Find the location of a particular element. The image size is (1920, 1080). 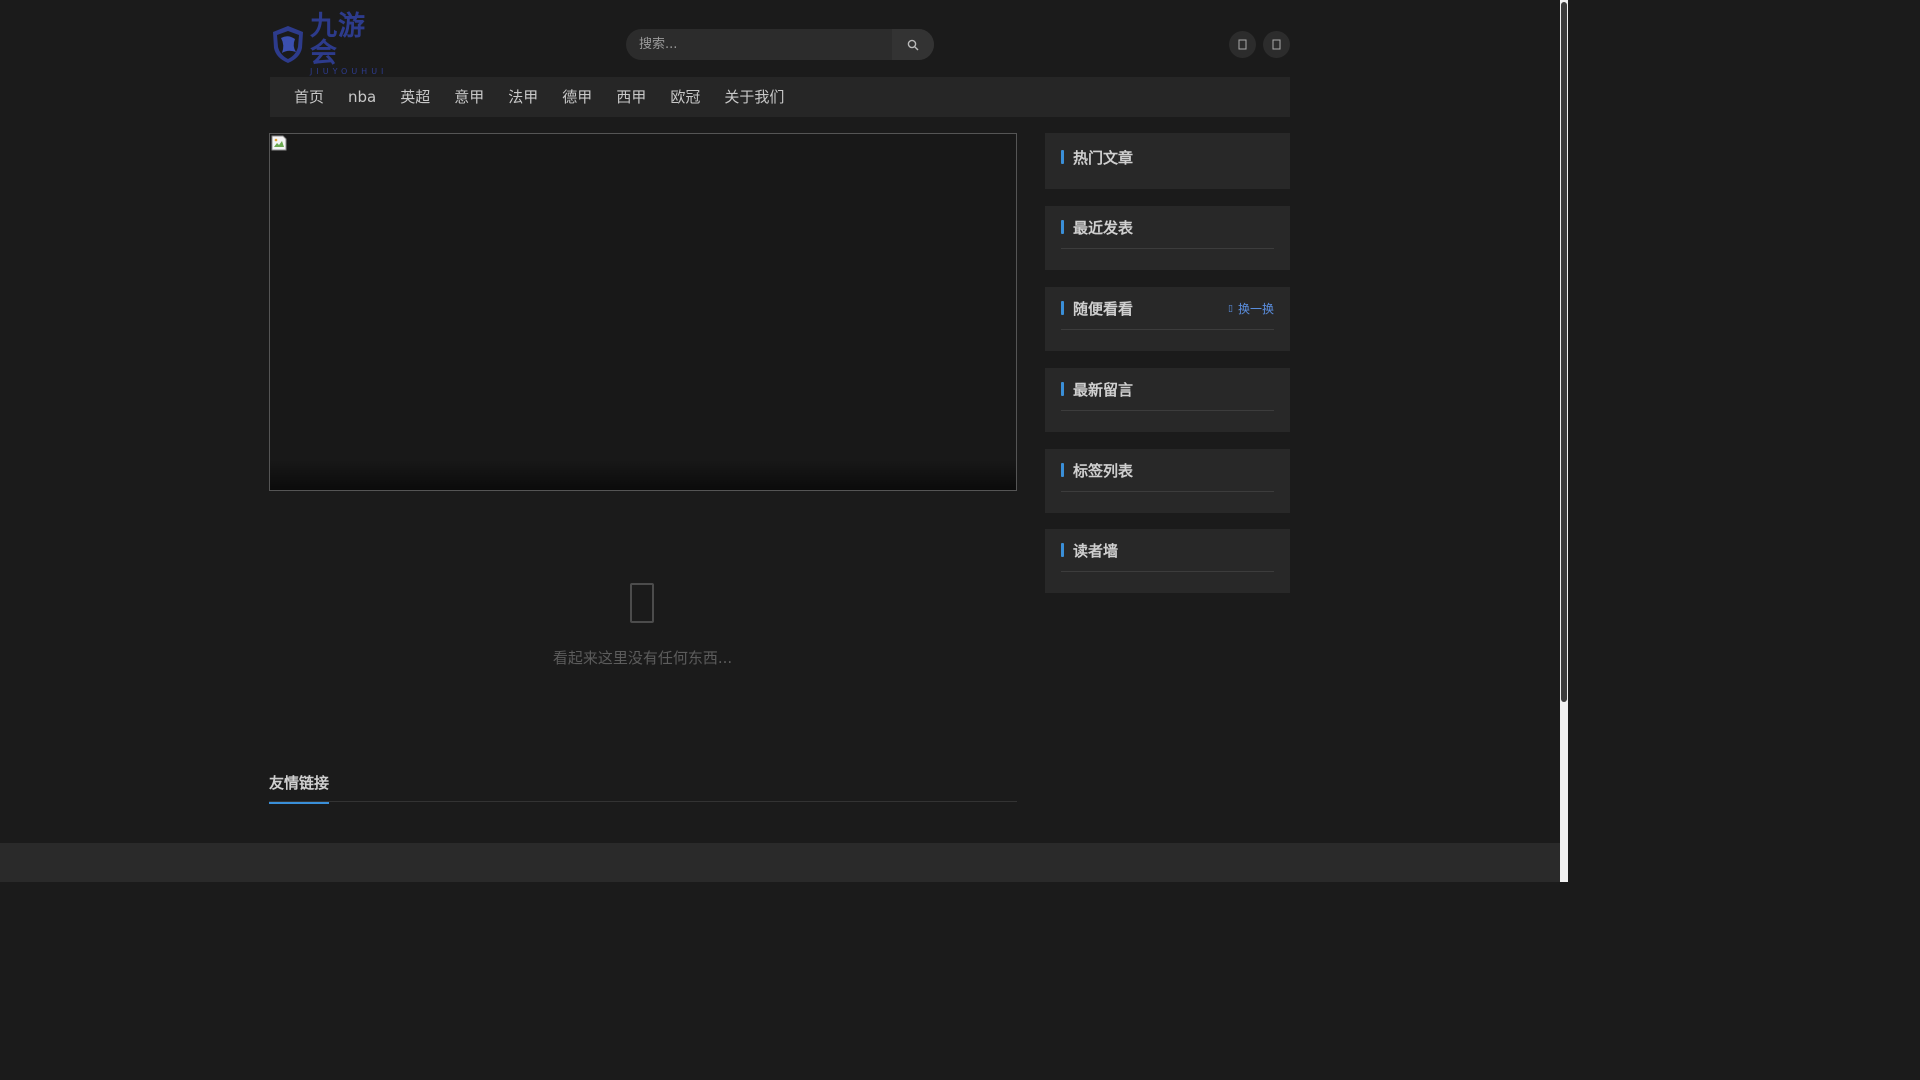

widget-title: 最新留言 is located at coordinates (1103, 389).